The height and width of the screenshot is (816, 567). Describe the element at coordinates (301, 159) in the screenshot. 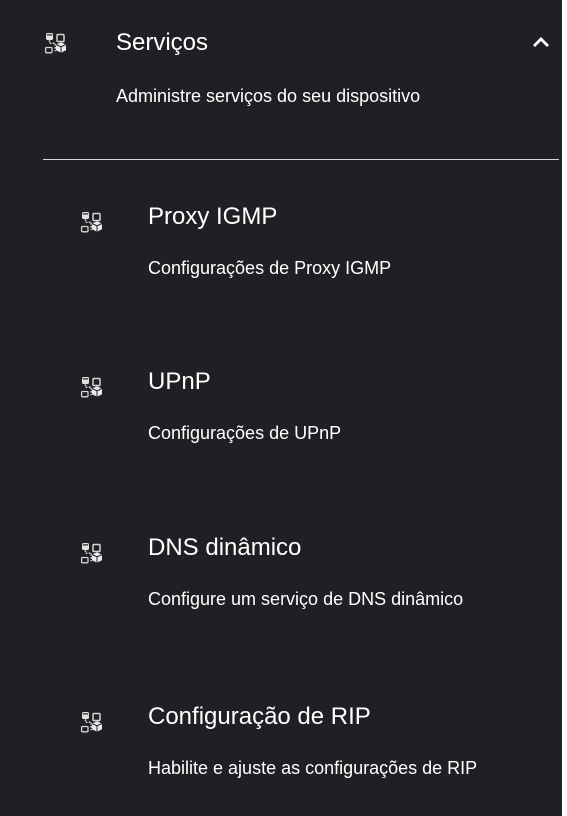

I see `section-divider` at that location.